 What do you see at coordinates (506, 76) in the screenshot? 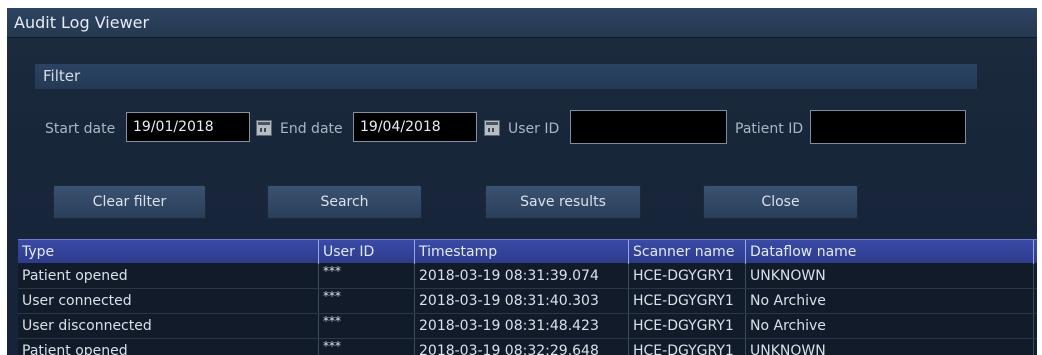
I see `filter-section-header: Filter` at bounding box center [506, 76].